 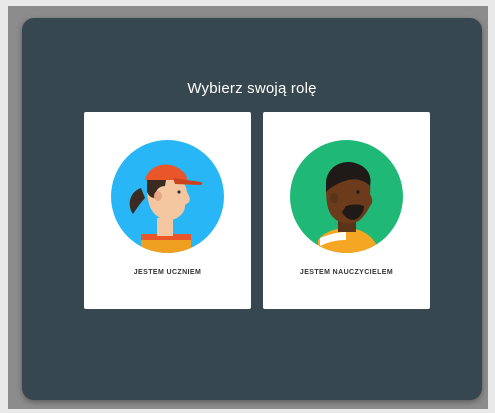 I want to click on teacher-avatar-icon, so click(x=346, y=196).